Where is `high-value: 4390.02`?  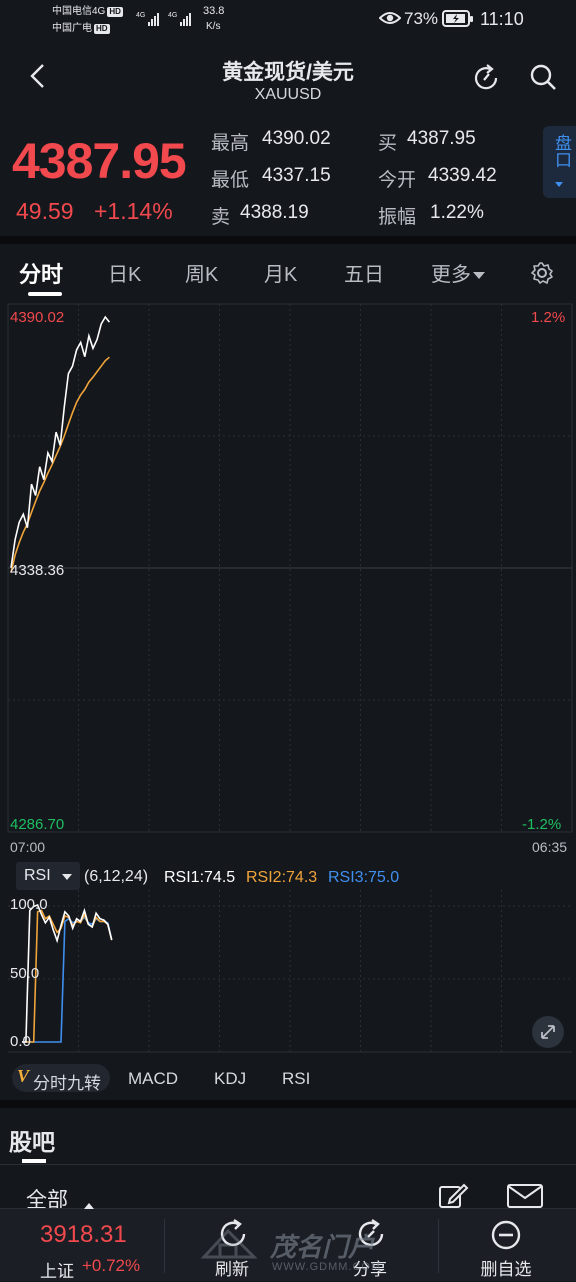 high-value: 4390.02 is located at coordinates (296, 138).